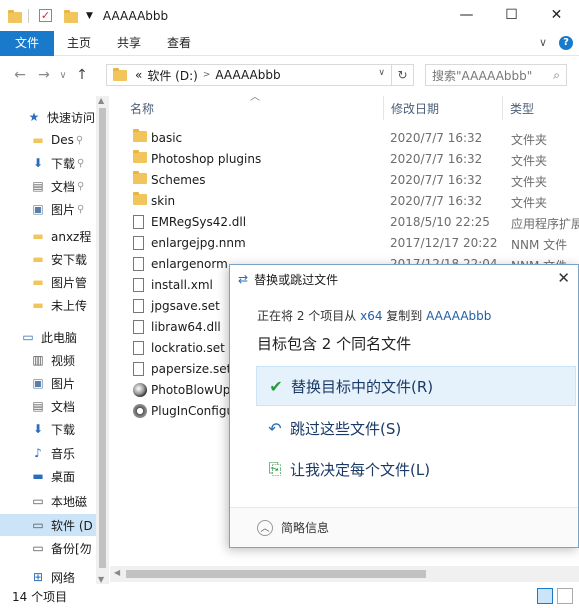  Describe the element at coordinates (48, 575) in the screenshot. I see `sidebar-item: ⊞ 网络` at that location.